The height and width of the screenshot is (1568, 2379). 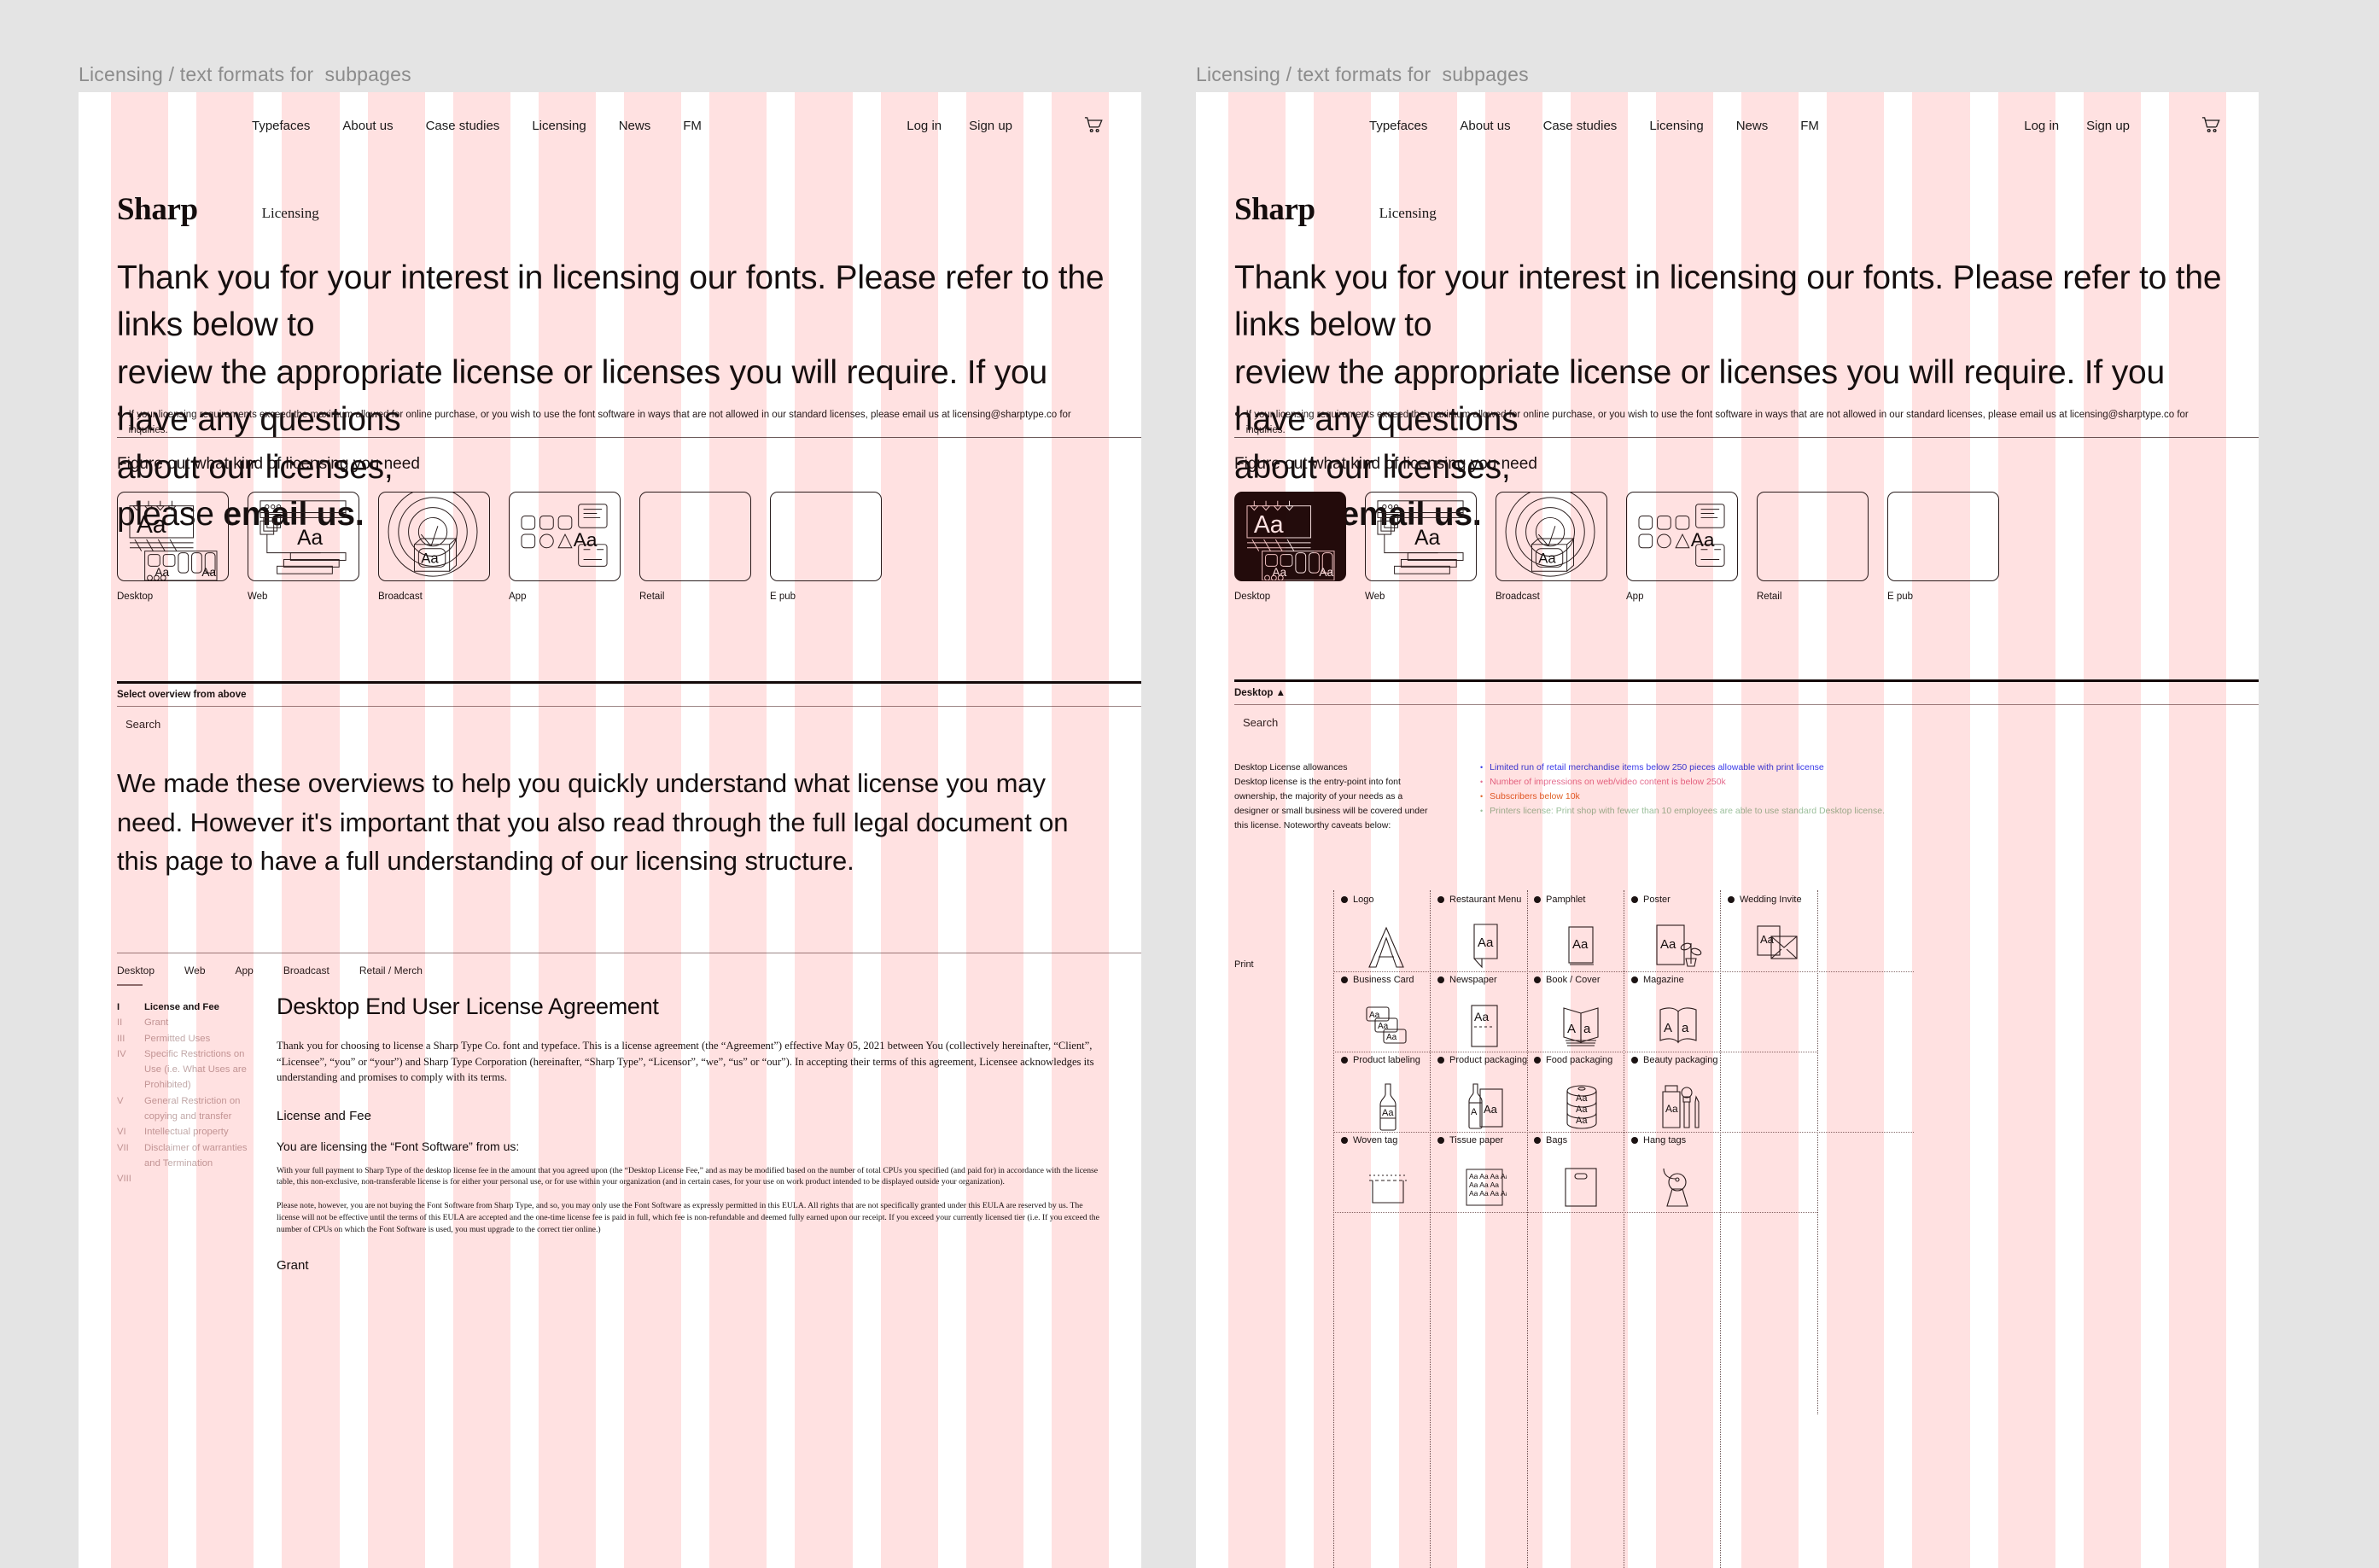 I want to click on select-overview-label: Select overview from above, so click(x=629, y=695).